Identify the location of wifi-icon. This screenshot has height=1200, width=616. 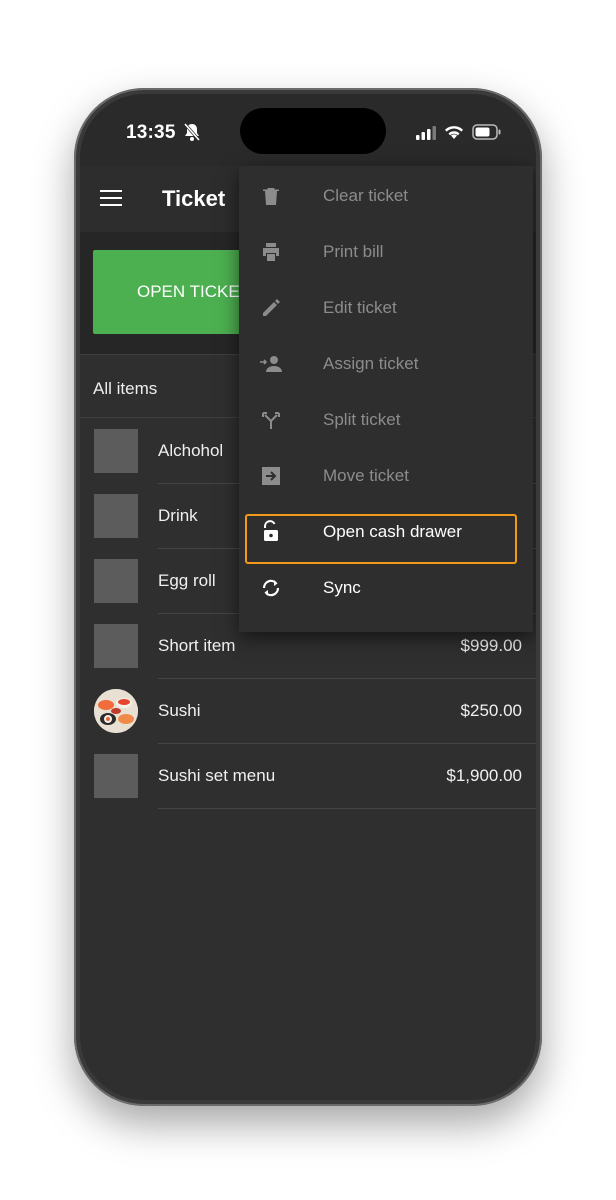
(454, 132).